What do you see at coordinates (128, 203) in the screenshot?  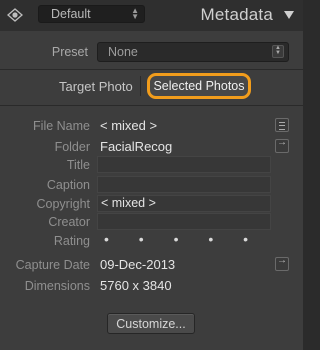 I see `copyright-field-value: < mixed >` at bounding box center [128, 203].